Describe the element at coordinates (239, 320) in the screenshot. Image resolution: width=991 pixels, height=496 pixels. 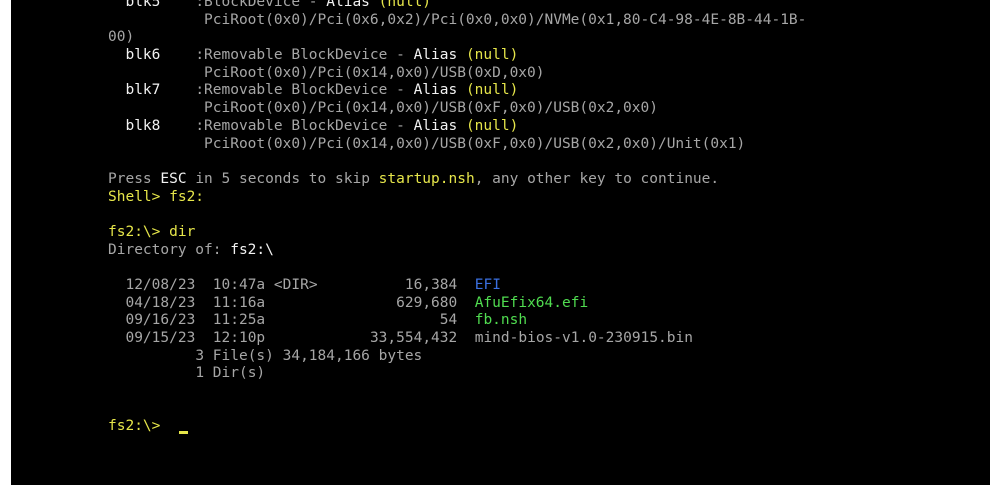
I see `file-time: 11:25a` at that location.